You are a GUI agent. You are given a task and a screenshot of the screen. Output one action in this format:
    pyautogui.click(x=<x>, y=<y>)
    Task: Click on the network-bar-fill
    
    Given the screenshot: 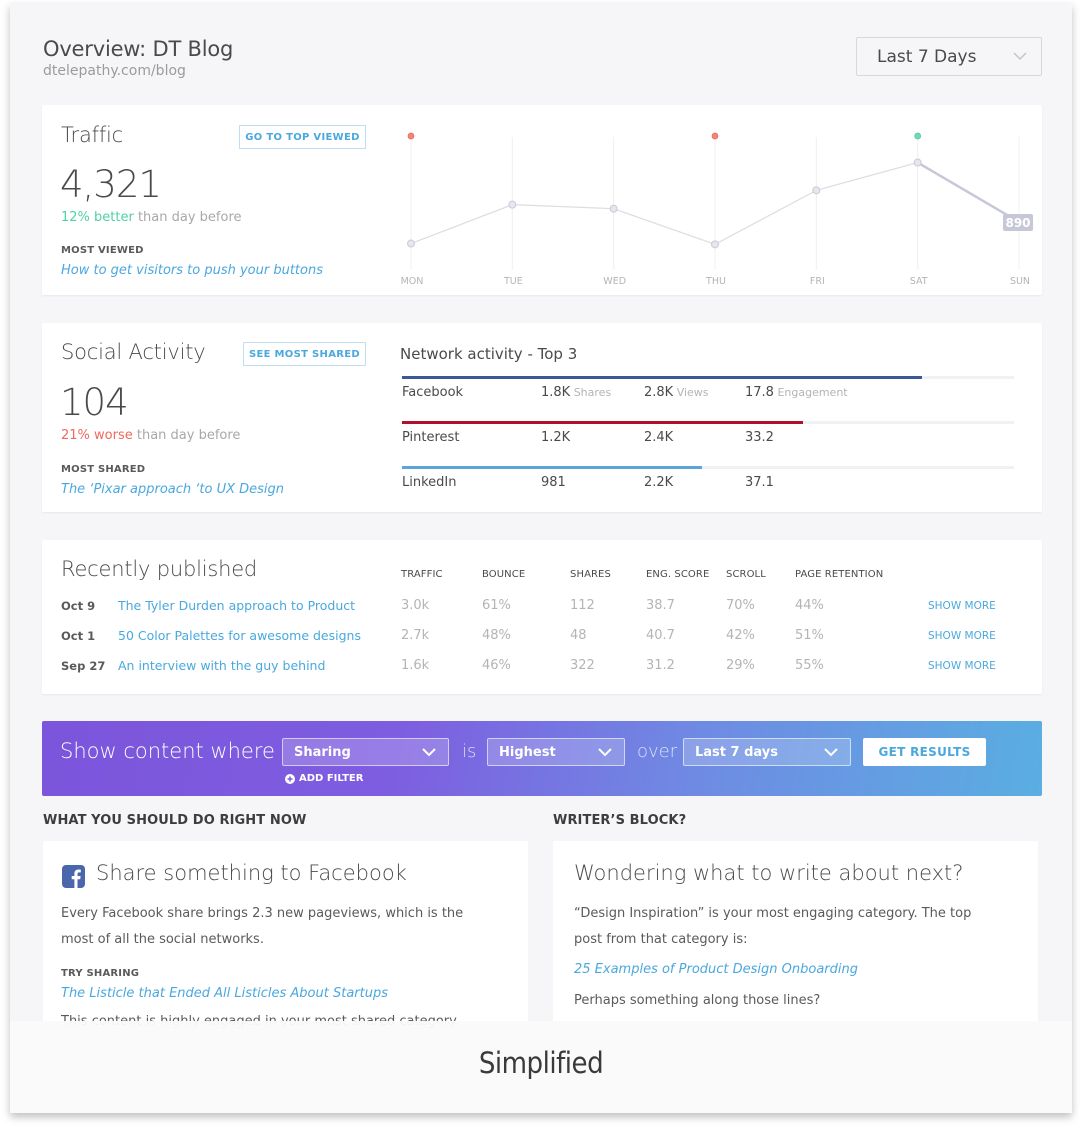 What is the action you would take?
    pyautogui.click(x=552, y=467)
    